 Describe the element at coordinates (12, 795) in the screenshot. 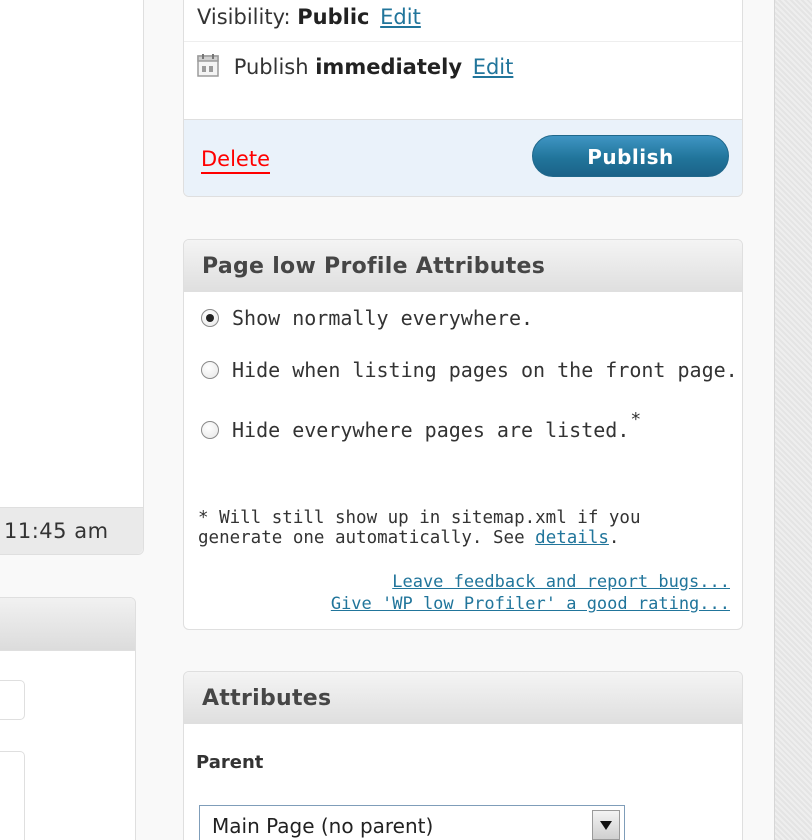

I see `left-textarea` at that location.